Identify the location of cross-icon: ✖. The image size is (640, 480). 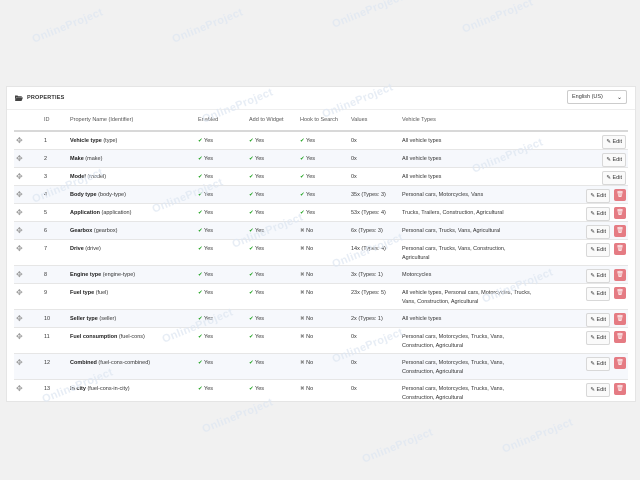
(302, 337).